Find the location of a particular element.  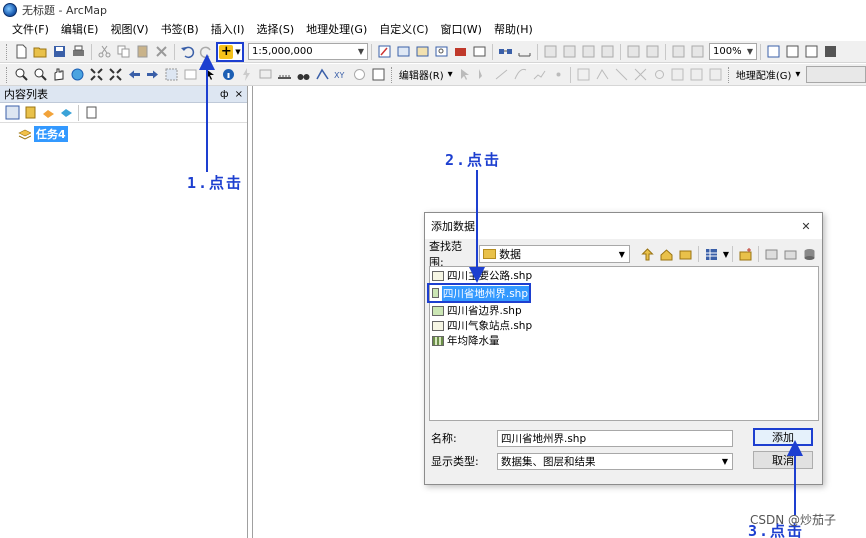

cut-icon is located at coordinates (104, 51).